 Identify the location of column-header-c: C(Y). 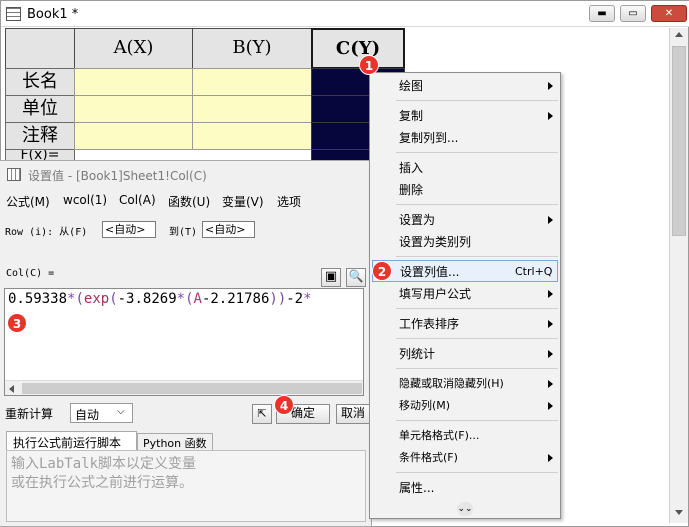
(358, 48).